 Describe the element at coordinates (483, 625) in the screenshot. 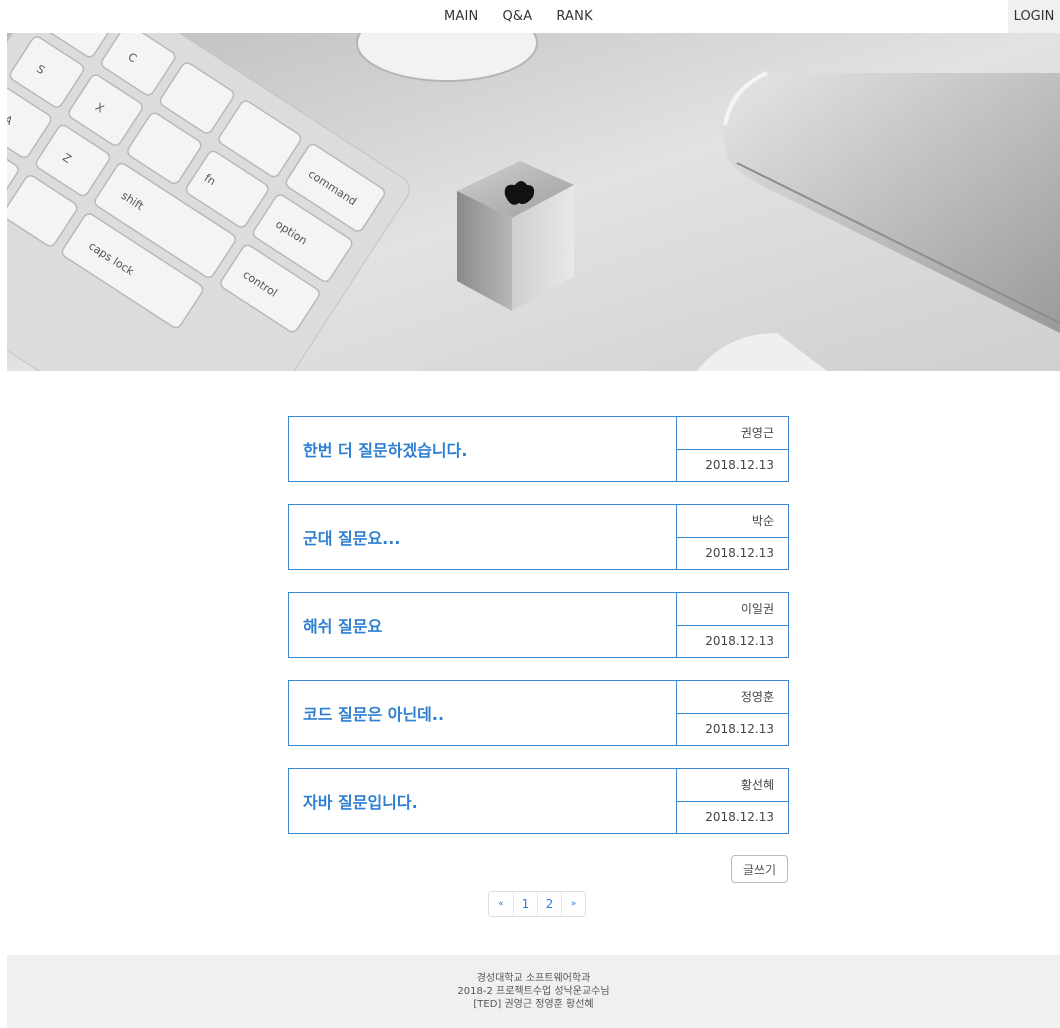

I see `post-title: 해쉬 질문요` at that location.